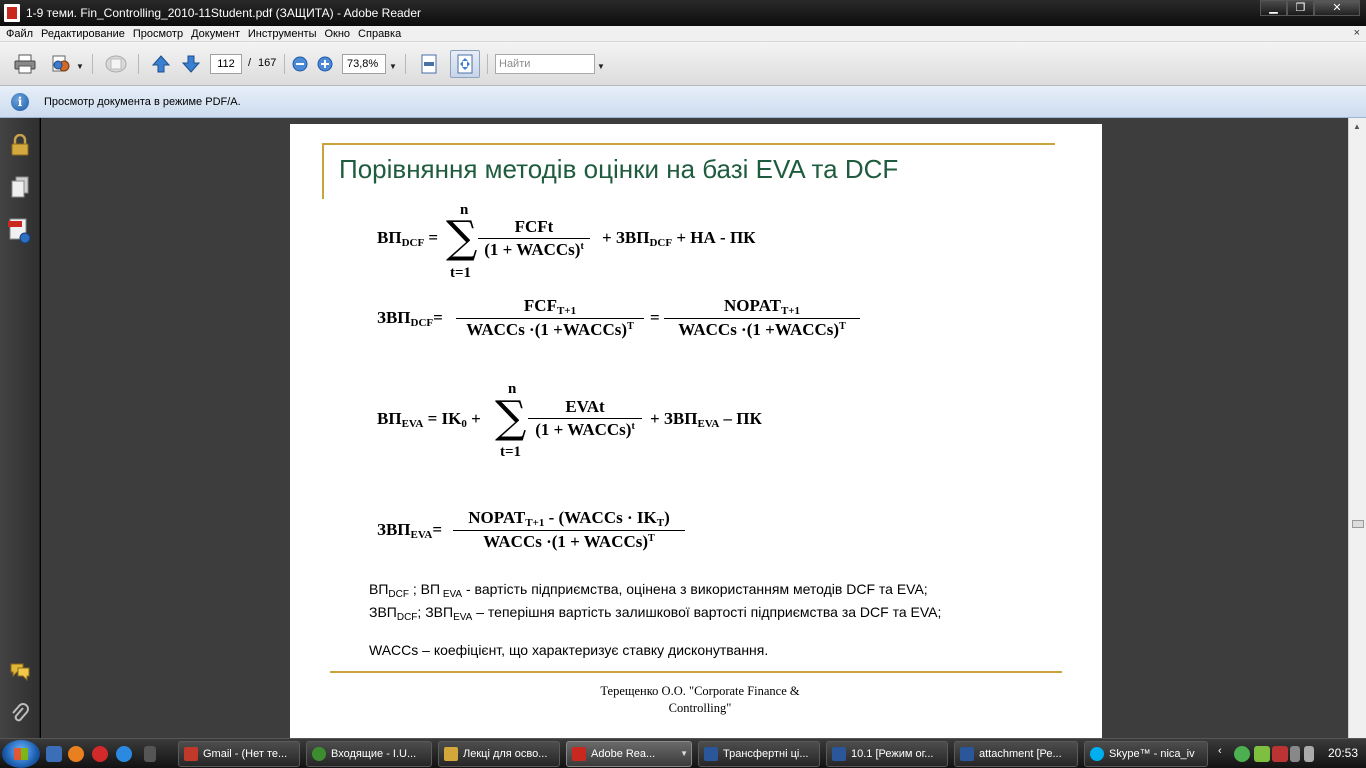 This screenshot has height=768, width=1366. I want to click on menu-document: Документ, so click(217, 33).